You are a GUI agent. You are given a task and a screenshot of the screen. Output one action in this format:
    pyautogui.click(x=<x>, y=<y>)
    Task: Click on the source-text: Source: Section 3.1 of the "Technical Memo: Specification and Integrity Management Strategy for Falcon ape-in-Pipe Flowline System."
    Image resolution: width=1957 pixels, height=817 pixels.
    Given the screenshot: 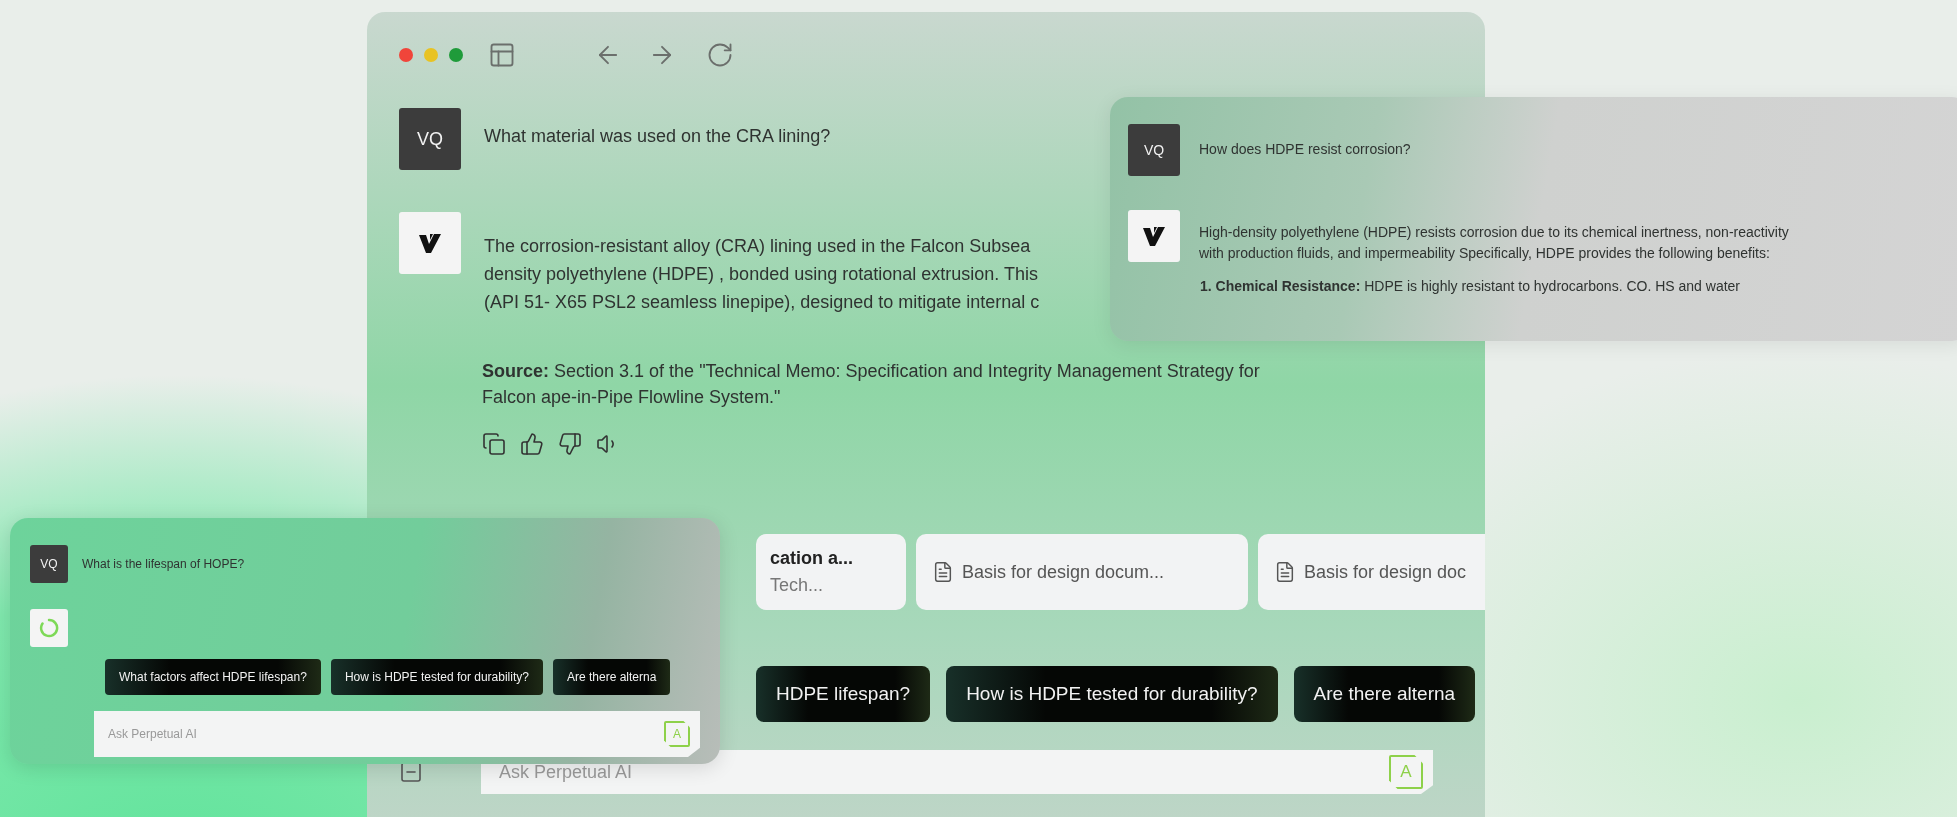 What is the action you would take?
    pyautogui.click(x=871, y=384)
    